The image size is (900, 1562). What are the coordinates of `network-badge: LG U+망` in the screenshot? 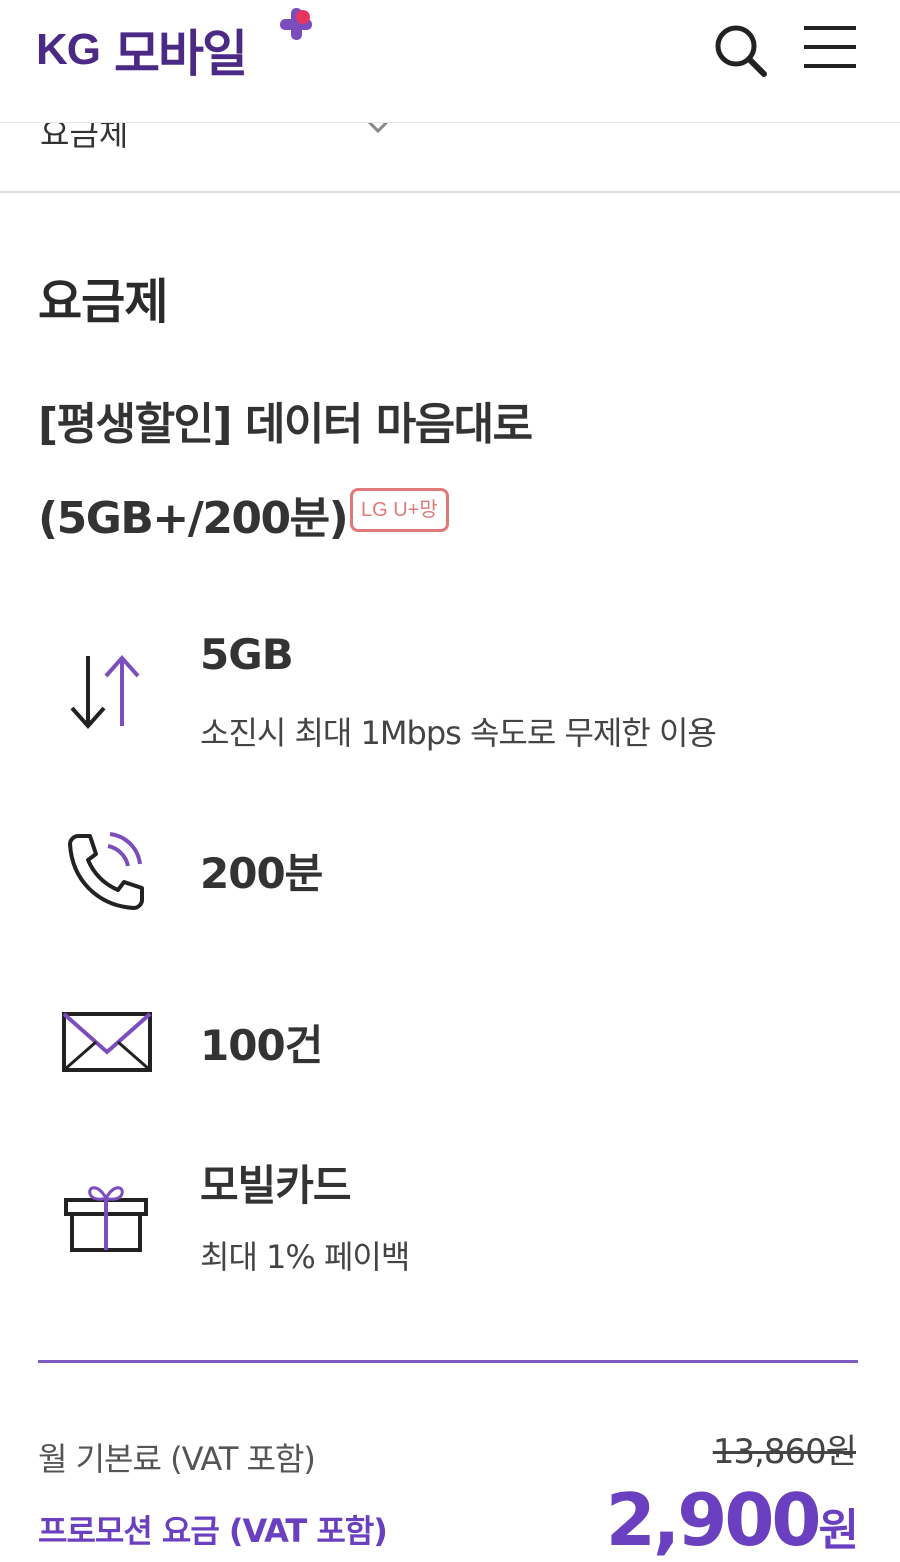 It's located at (399, 510).